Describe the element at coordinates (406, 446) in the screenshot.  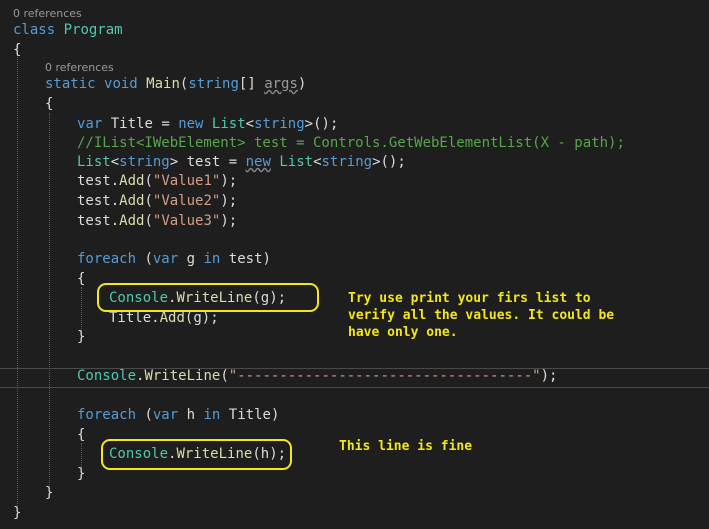
I see `annotation-note-line-fine: This line is fine` at that location.